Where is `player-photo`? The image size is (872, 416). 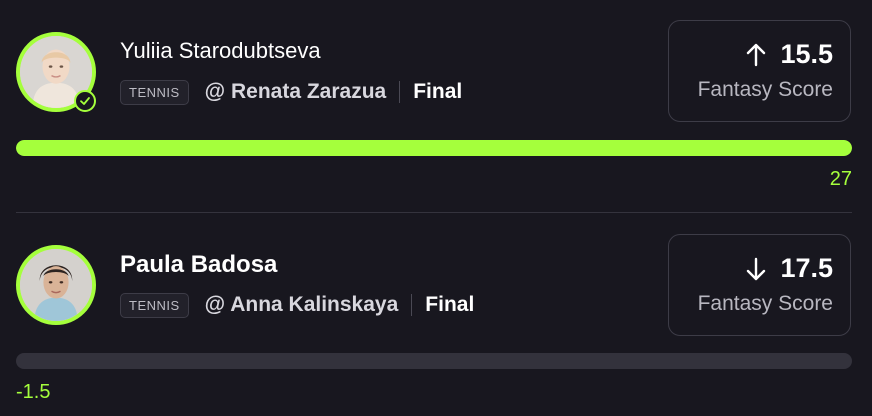 player-photo is located at coordinates (56, 285).